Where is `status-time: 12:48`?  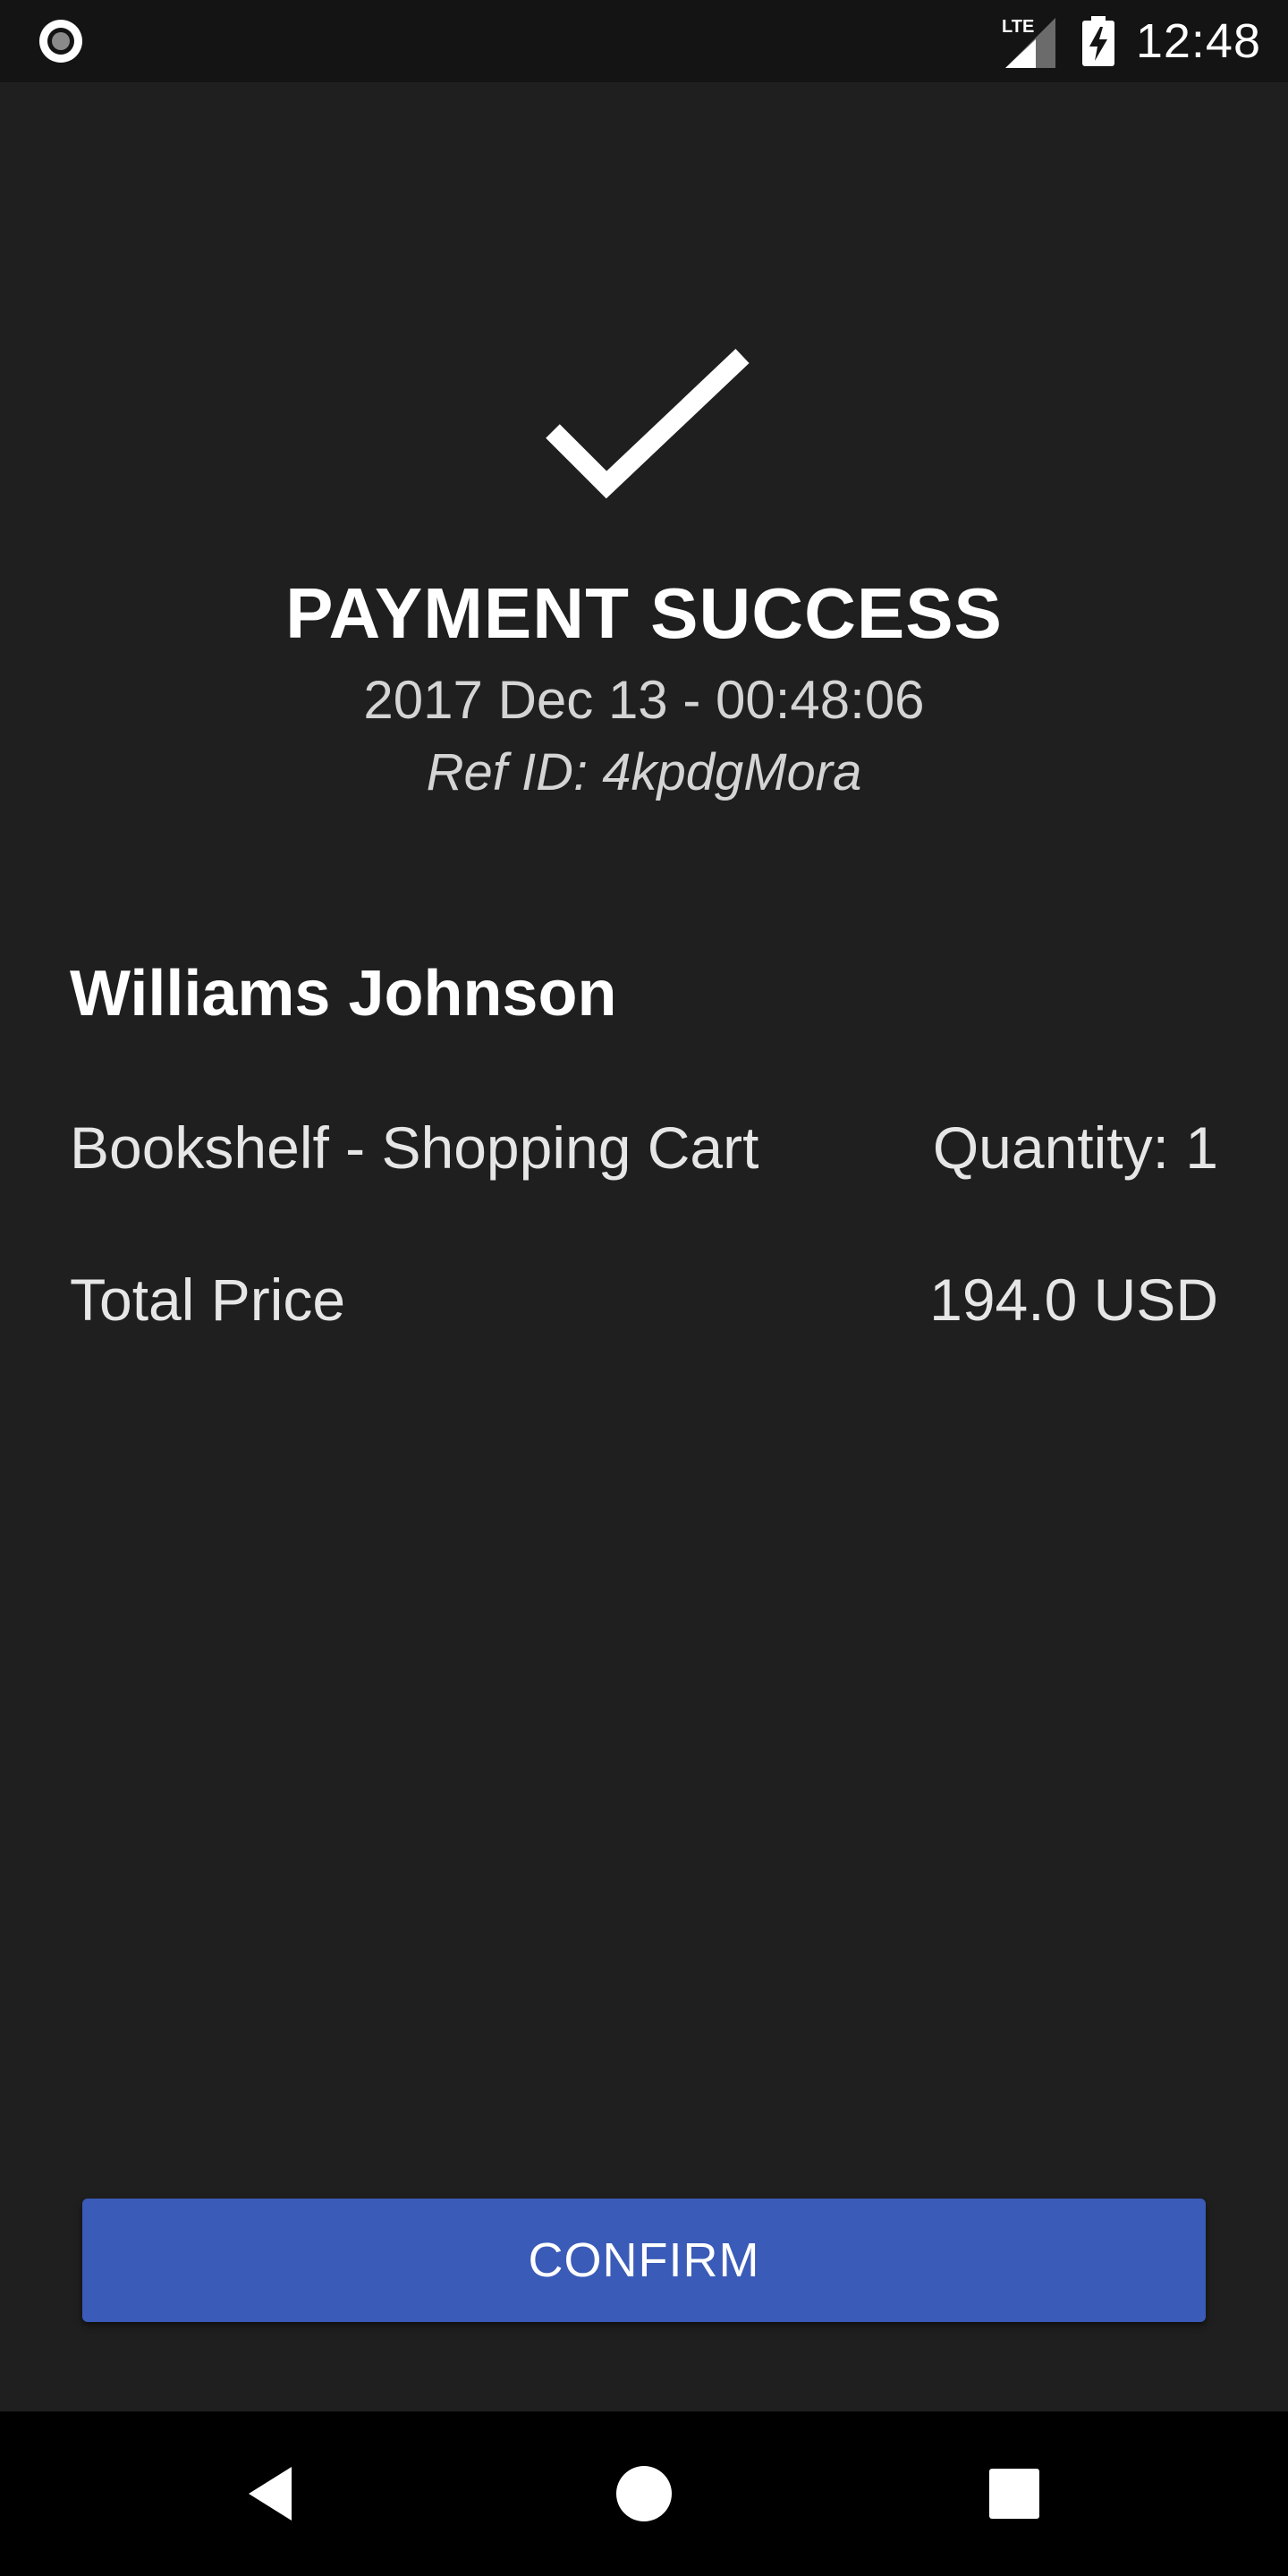
status-time: 12:48 is located at coordinates (1198, 41).